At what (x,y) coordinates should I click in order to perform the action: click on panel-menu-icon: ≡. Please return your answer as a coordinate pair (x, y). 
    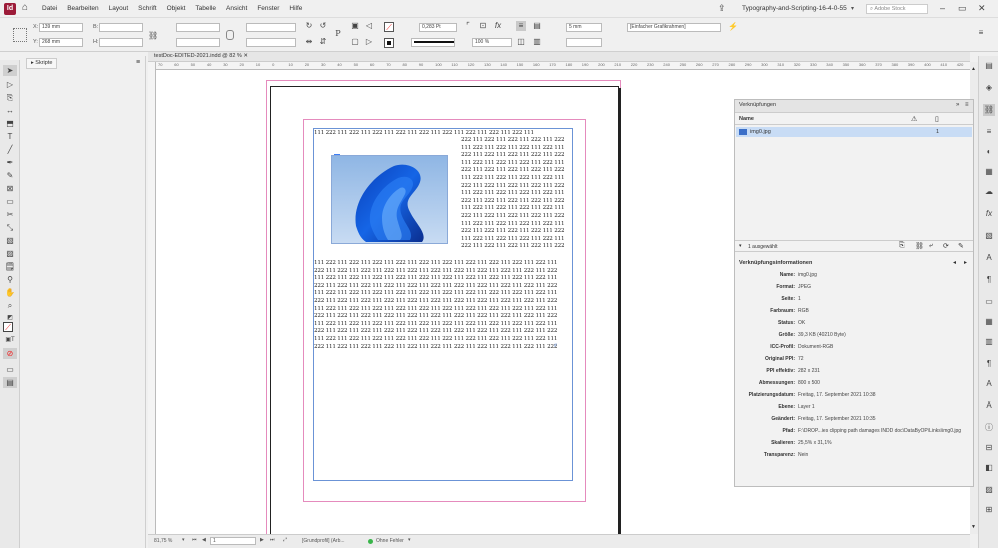
    Looking at the image, I should click on (138, 62).